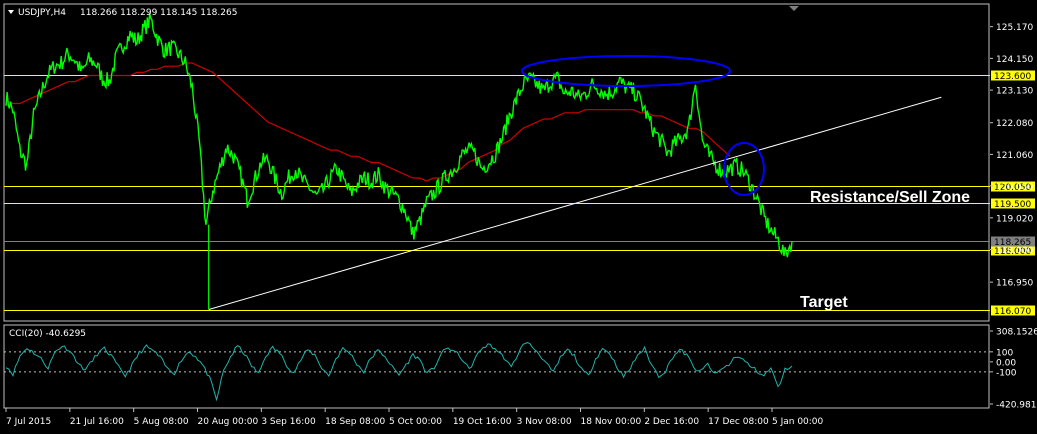  Describe the element at coordinates (482, 422) in the screenshot. I see `x-tick-label: 19 Oct 16:00` at that location.